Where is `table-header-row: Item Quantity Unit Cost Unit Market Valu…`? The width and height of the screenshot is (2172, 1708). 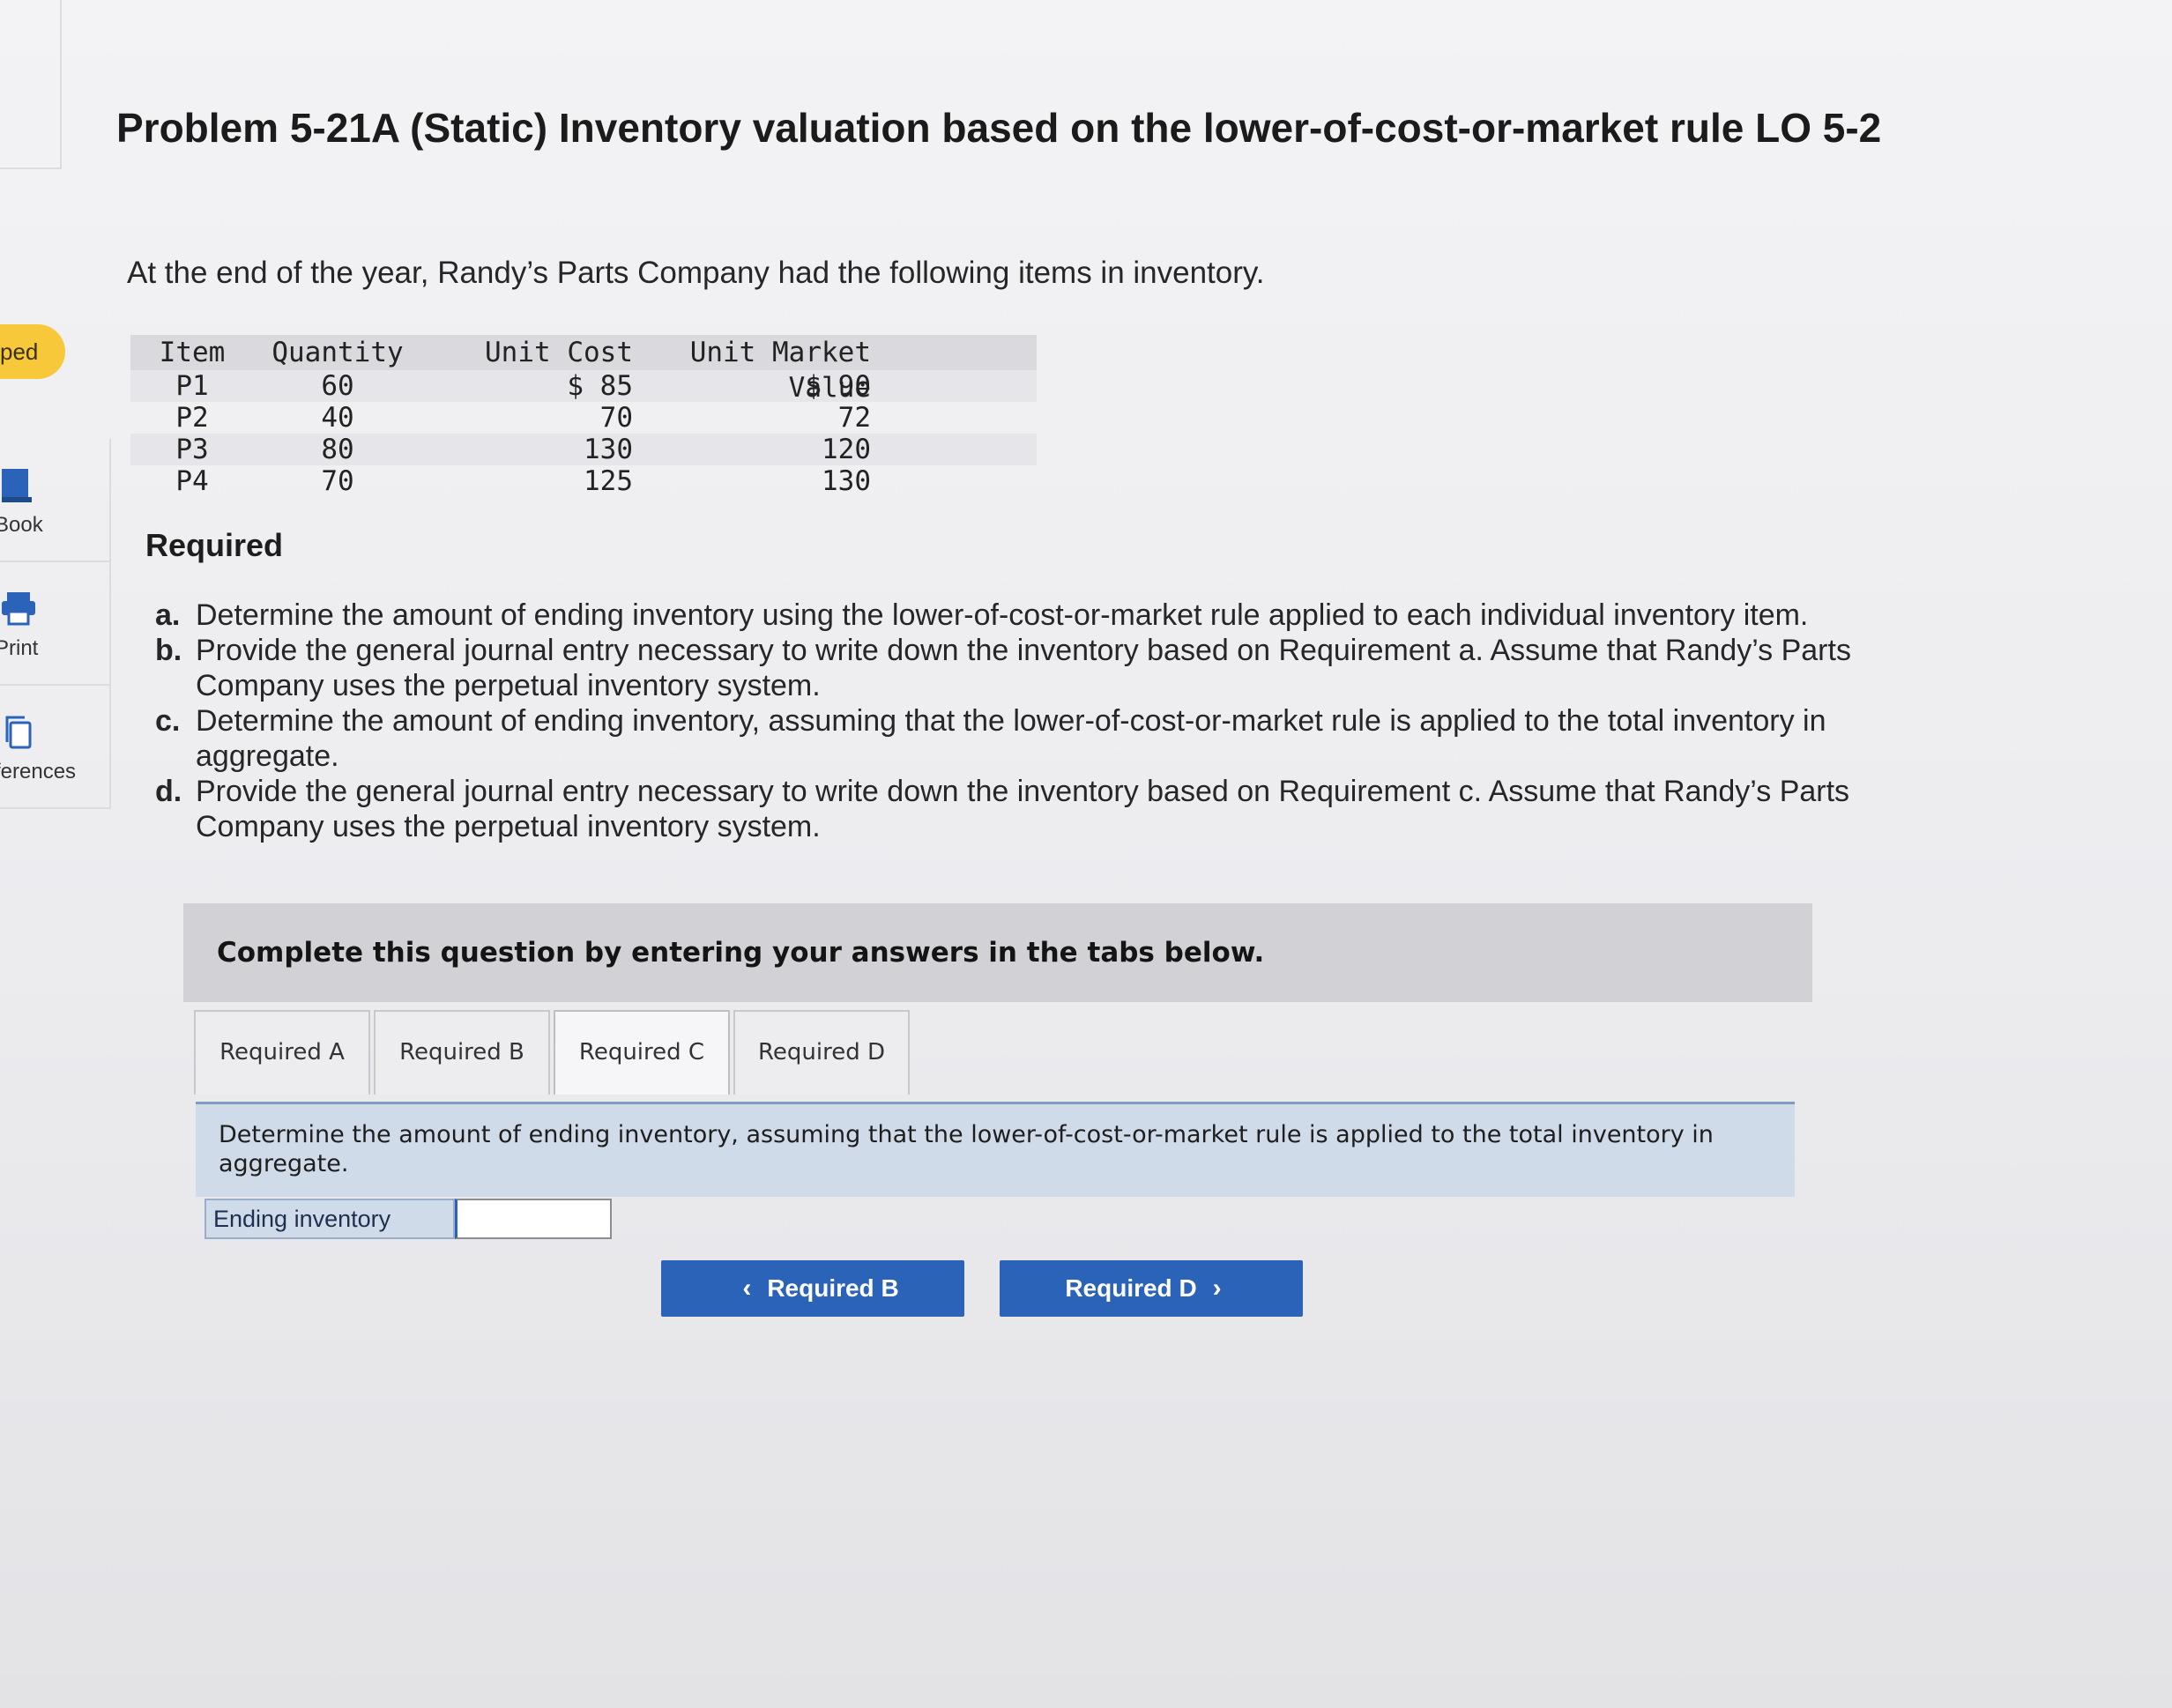 table-header-row: Item Quantity Unit Cost Unit Market Valu… is located at coordinates (583, 369).